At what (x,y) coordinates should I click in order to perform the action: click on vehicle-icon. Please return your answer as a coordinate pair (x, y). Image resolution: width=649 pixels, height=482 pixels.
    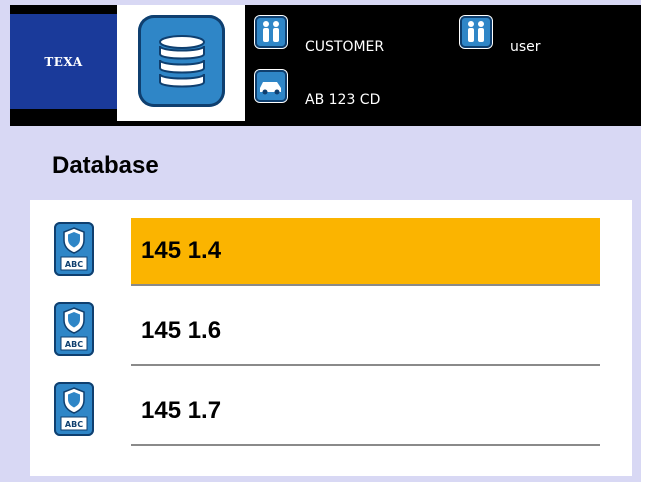
    Looking at the image, I should click on (271, 86).